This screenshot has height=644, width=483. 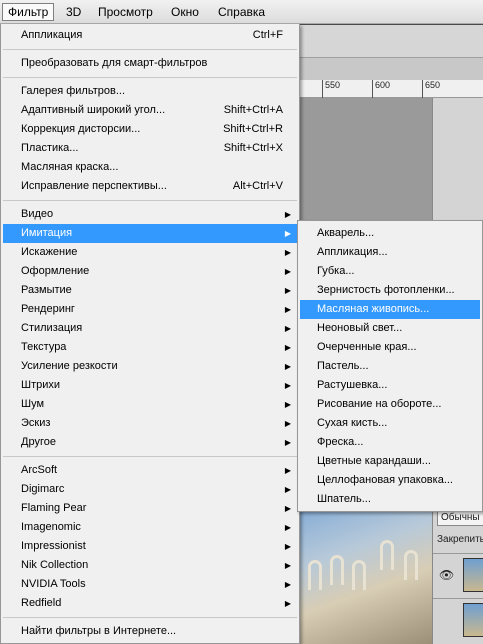 I want to click on menu-item-label: Имитация, so click(x=47, y=233).